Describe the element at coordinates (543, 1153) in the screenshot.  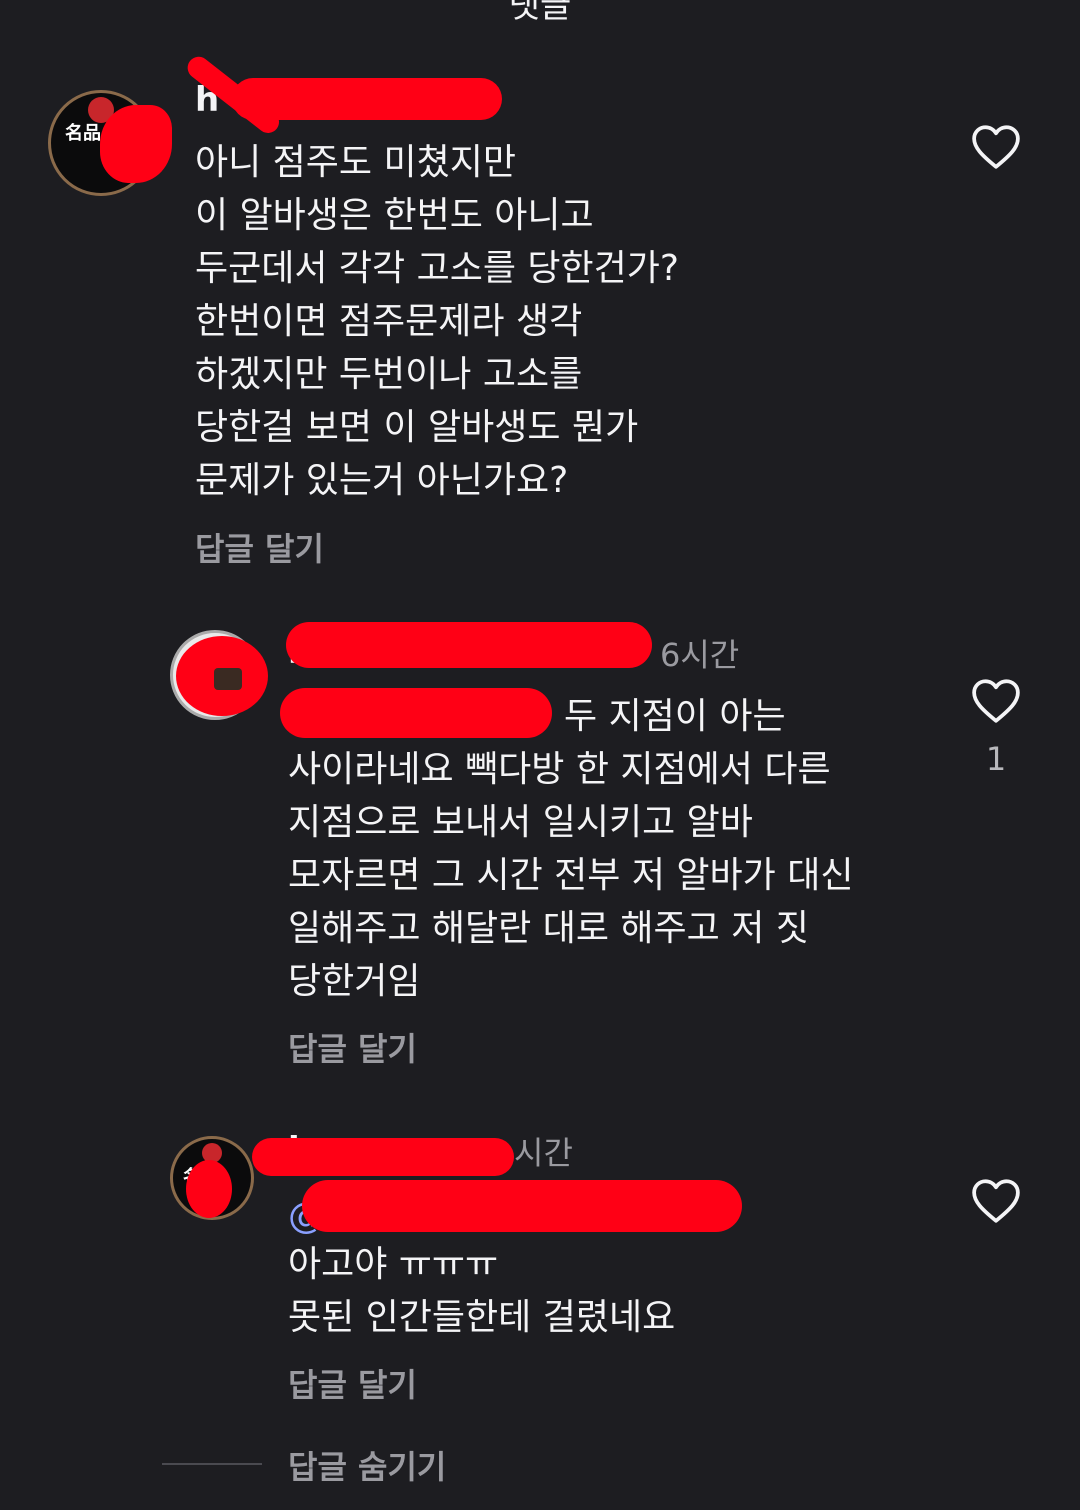
I see `comment-timestamp: 시간` at that location.